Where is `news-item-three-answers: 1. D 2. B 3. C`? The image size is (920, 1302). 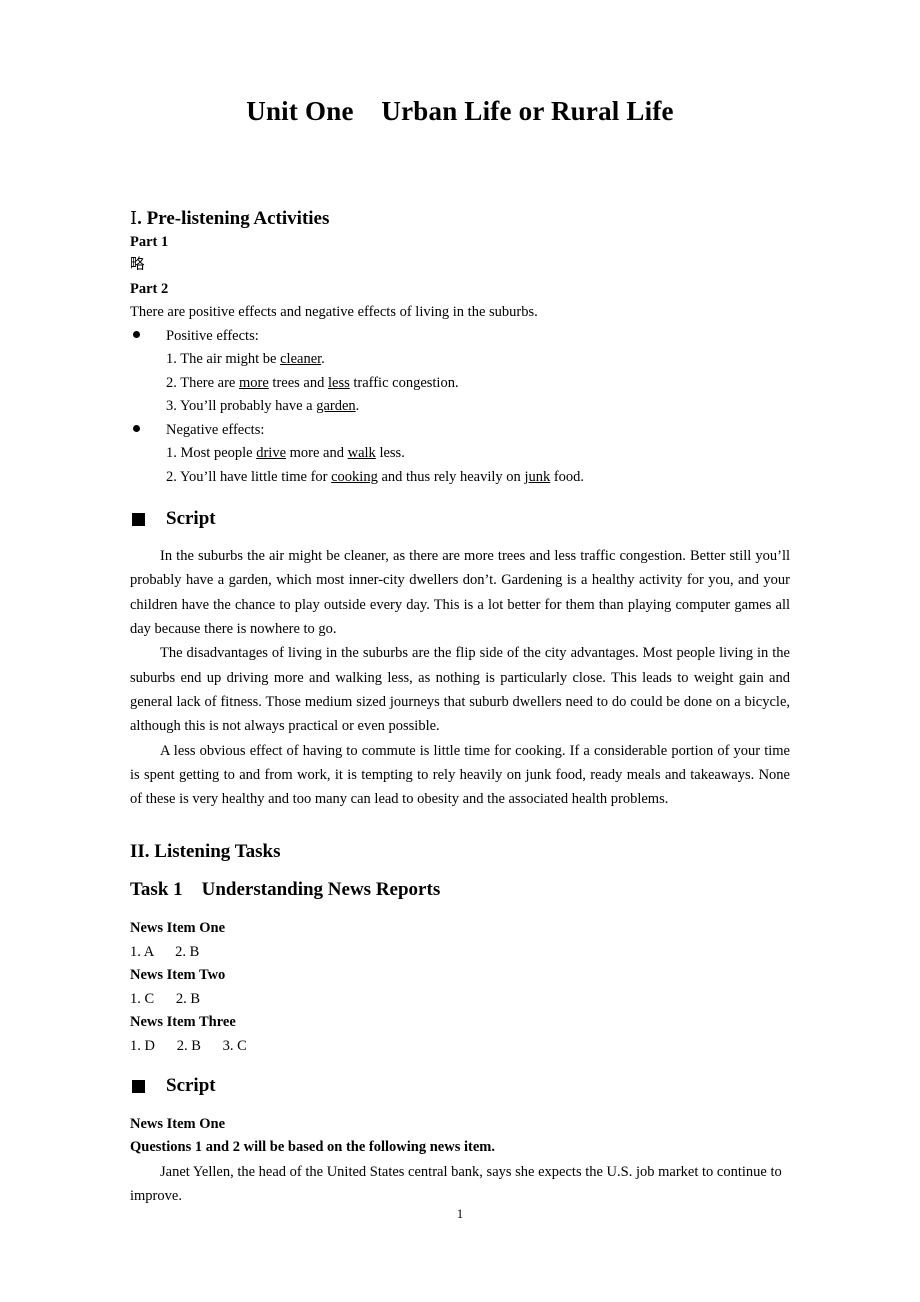
news-item-three-answers: 1. D 2. B 3. C is located at coordinates (188, 1045).